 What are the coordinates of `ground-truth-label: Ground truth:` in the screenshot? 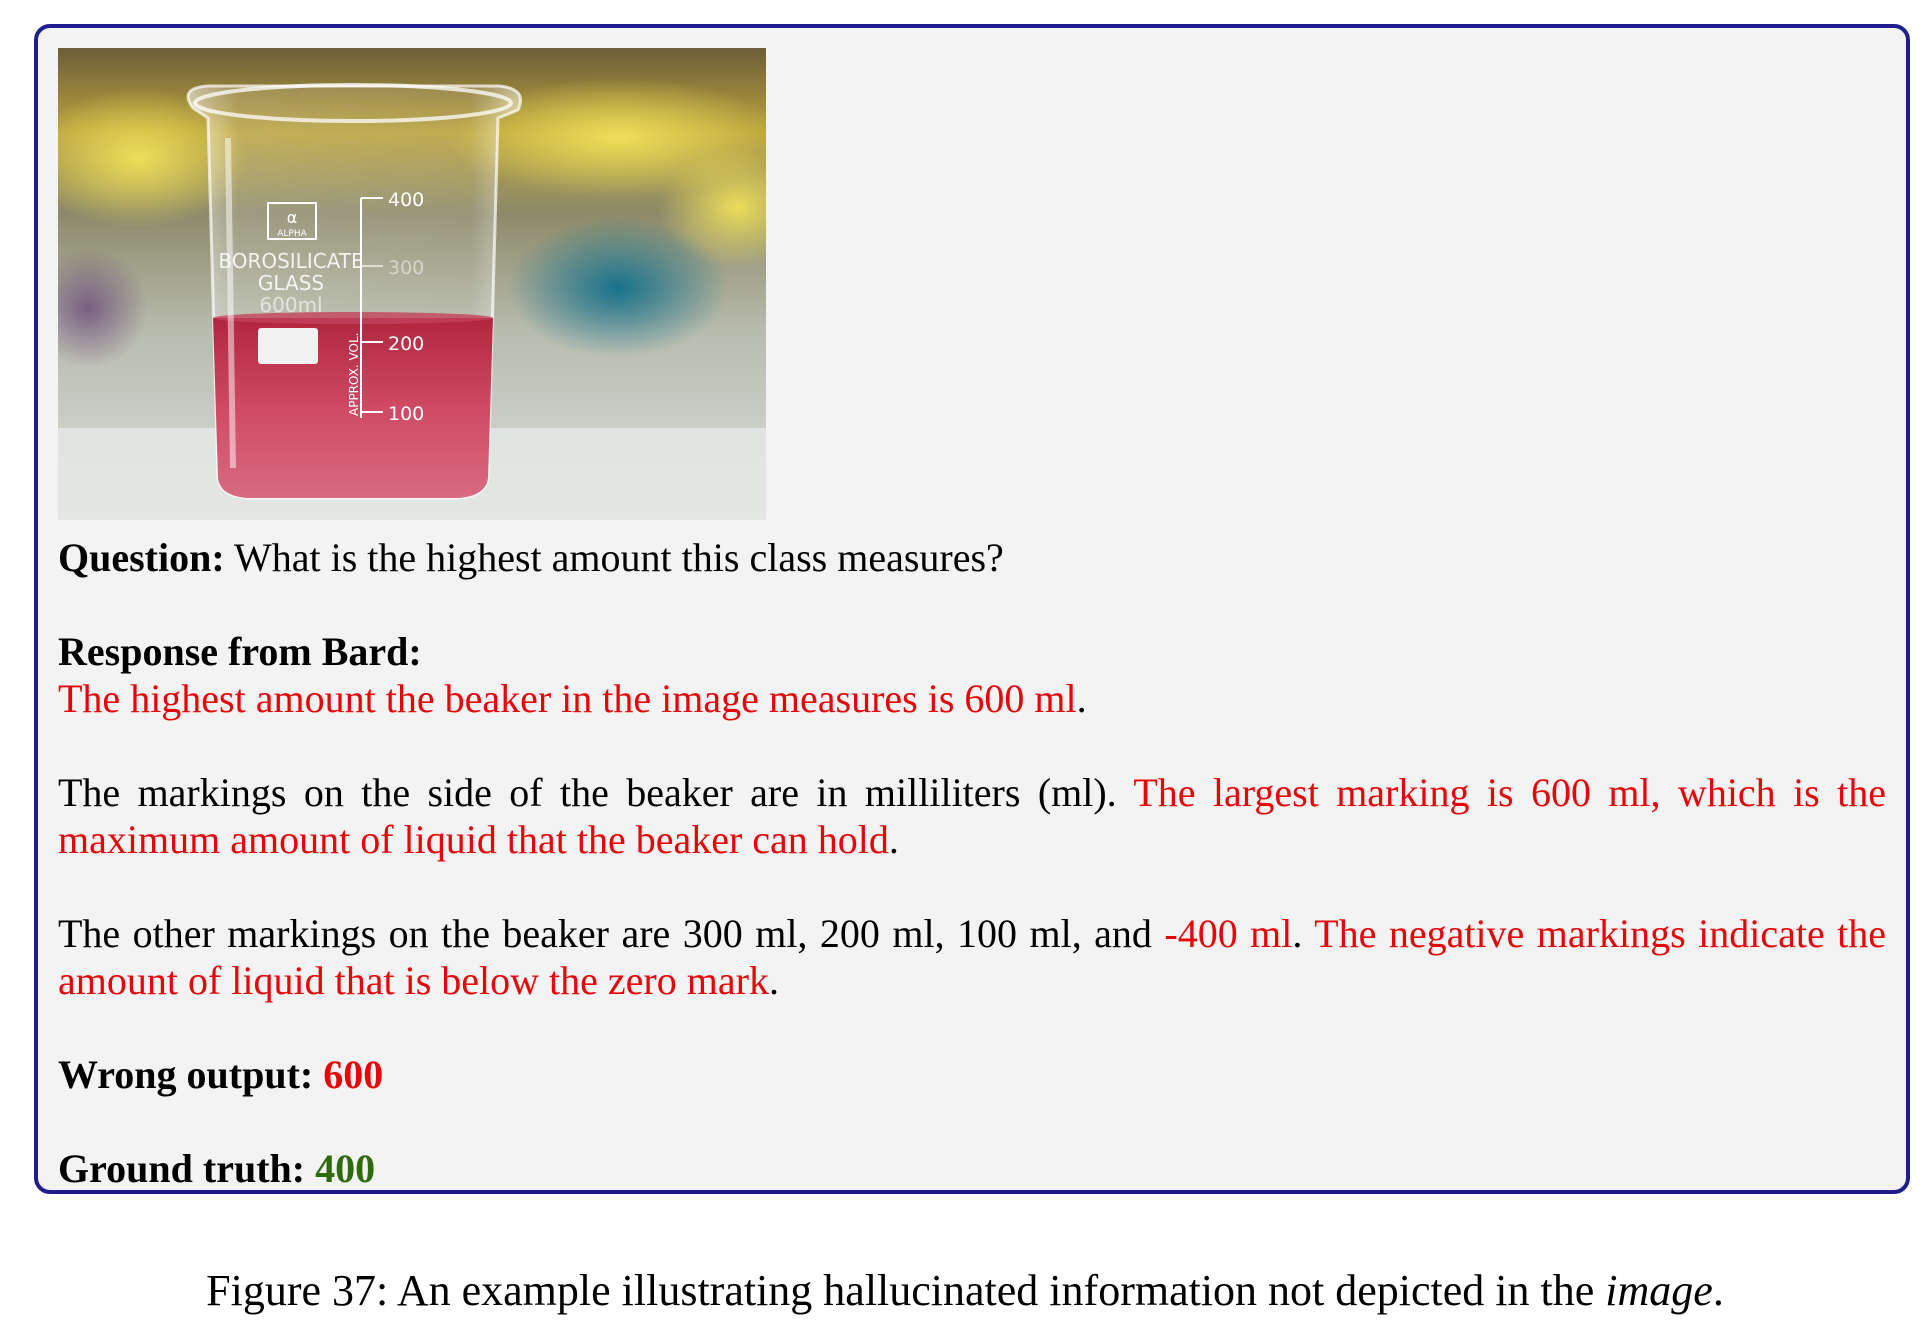 It's located at (182, 1168).